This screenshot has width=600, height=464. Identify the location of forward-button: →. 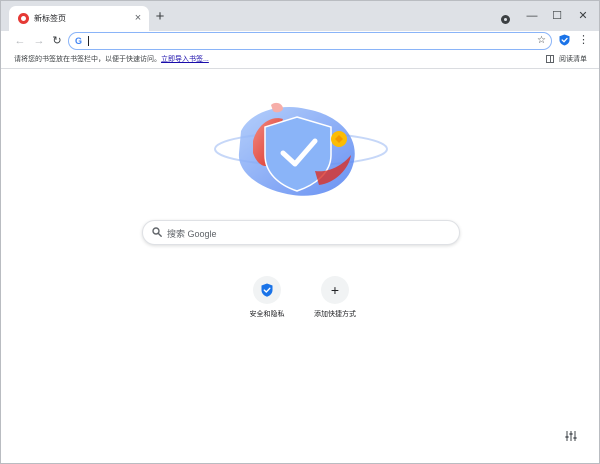
(39, 41).